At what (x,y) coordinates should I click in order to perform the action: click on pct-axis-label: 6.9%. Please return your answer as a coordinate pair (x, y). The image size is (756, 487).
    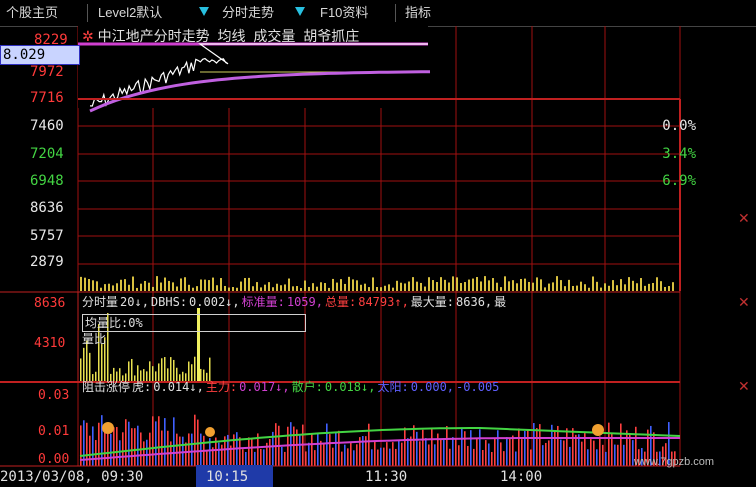
    Looking at the image, I should click on (679, 181).